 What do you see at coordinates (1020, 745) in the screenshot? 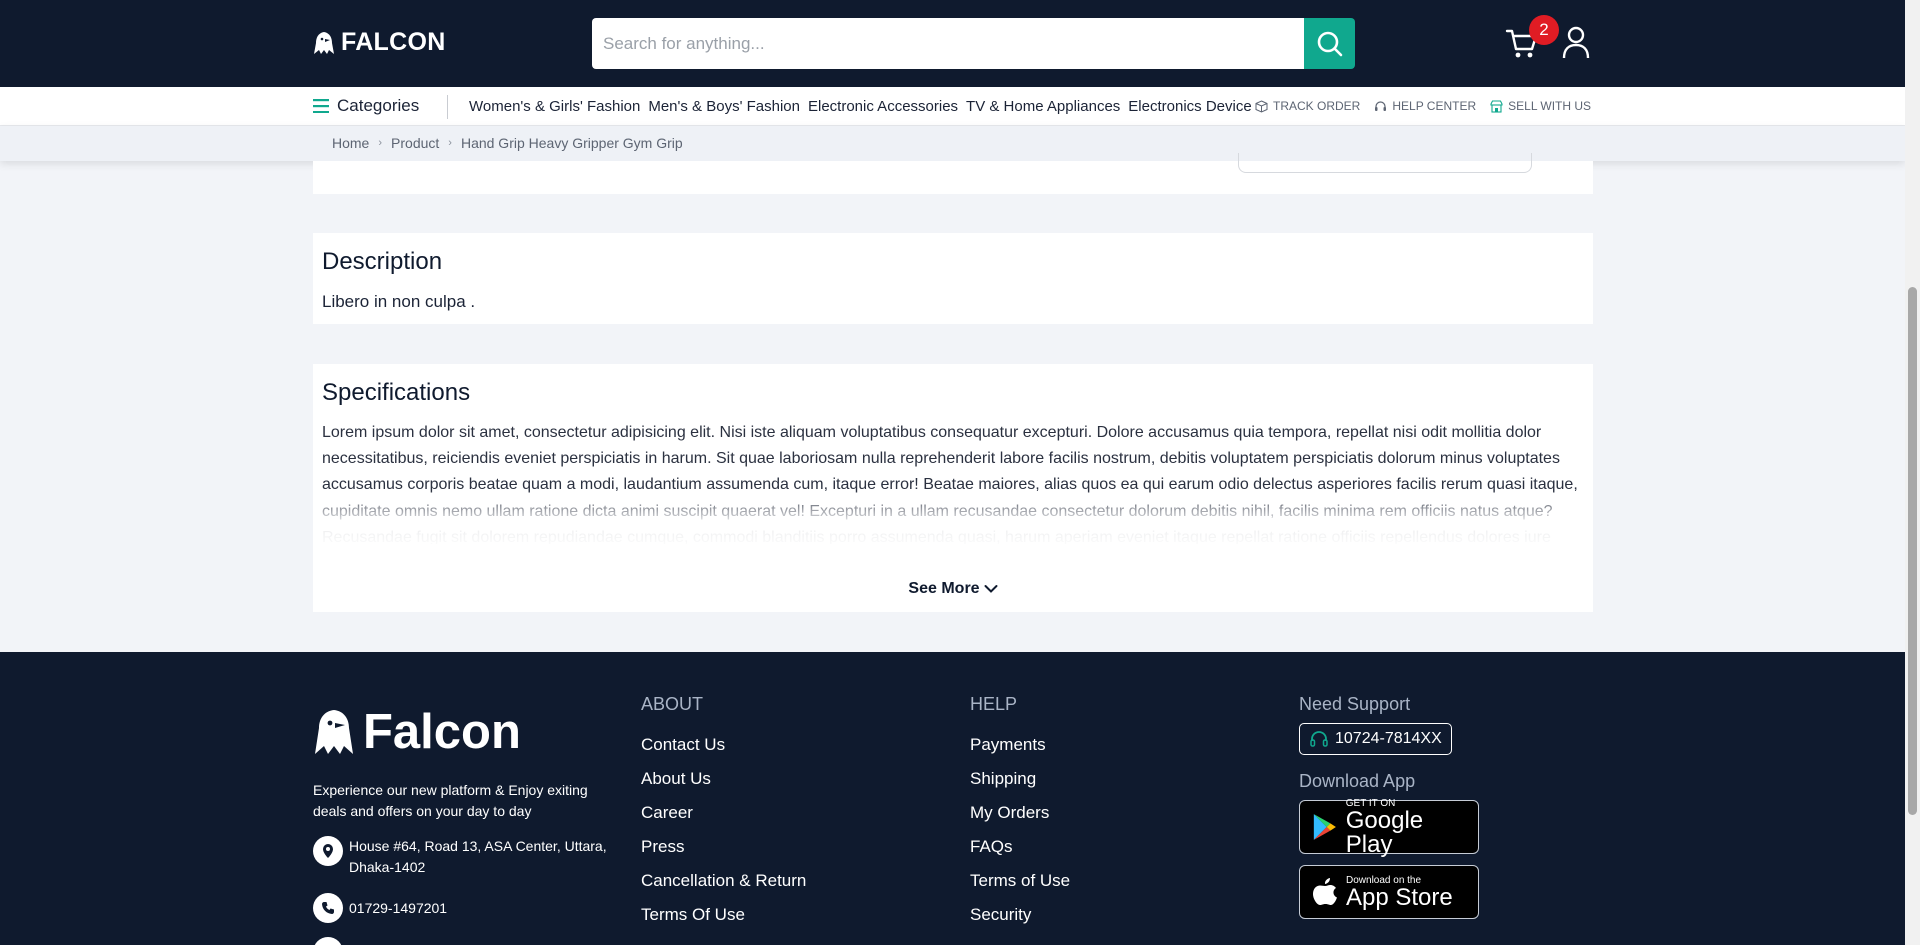
I see `footer-link-payments: Payments` at bounding box center [1020, 745].